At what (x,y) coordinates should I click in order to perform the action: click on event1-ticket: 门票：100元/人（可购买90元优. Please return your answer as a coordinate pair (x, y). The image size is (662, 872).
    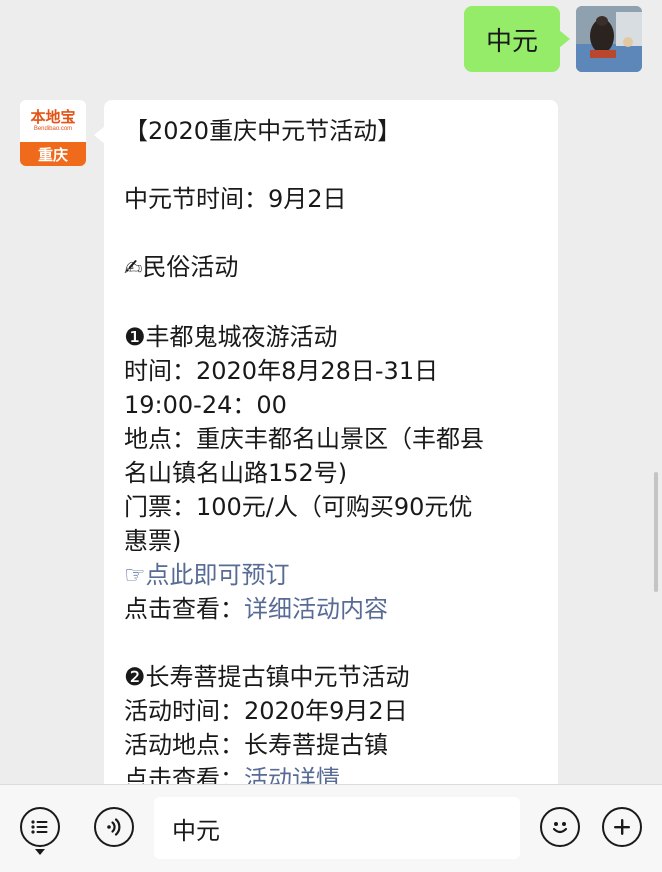
    Looking at the image, I should click on (298, 507).